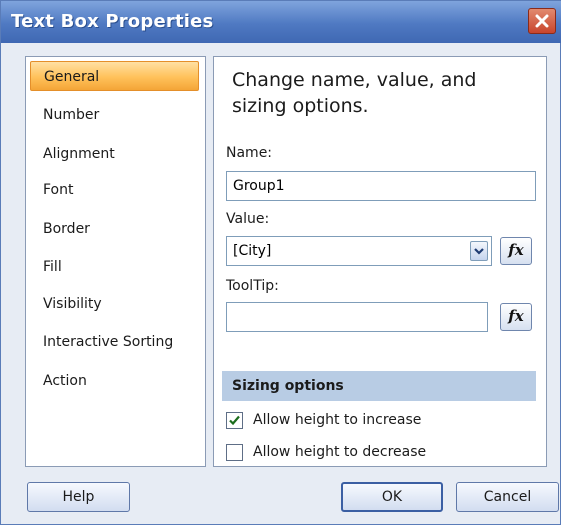 The width and height of the screenshot is (561, 525). Describe the element at coordinates (281, 22) in the screenshot. I see `title-bar: Text Box Properties` at that location.